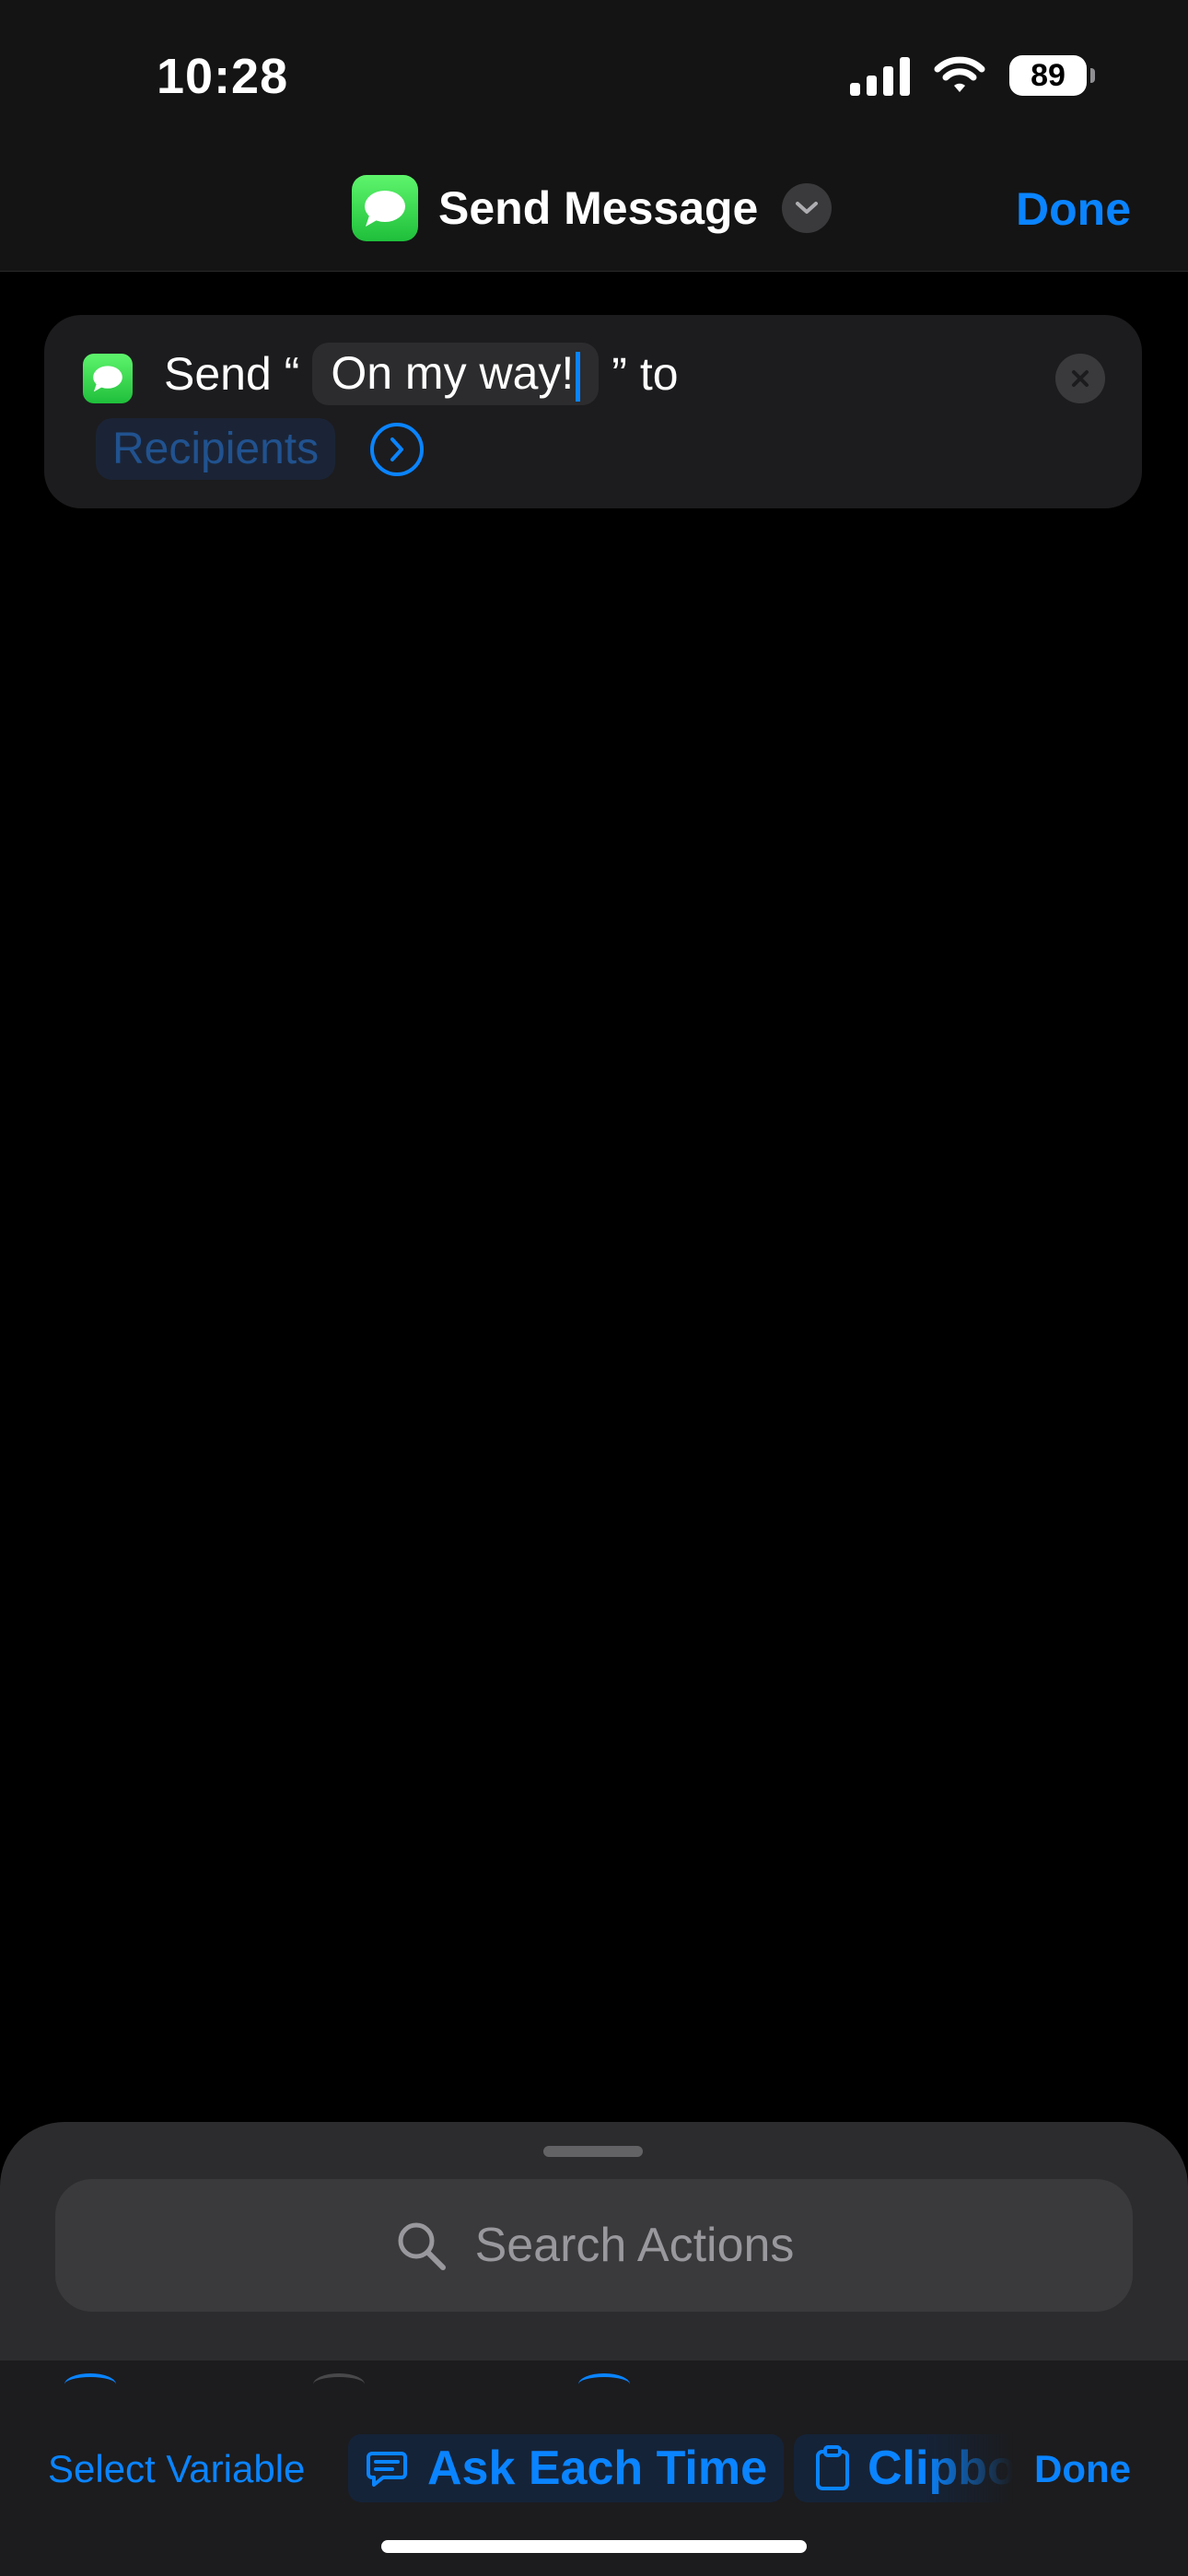 This screenshot has width=1188, height=2576. I want to click on send-prefix-text: Send “, so click(232, 373).